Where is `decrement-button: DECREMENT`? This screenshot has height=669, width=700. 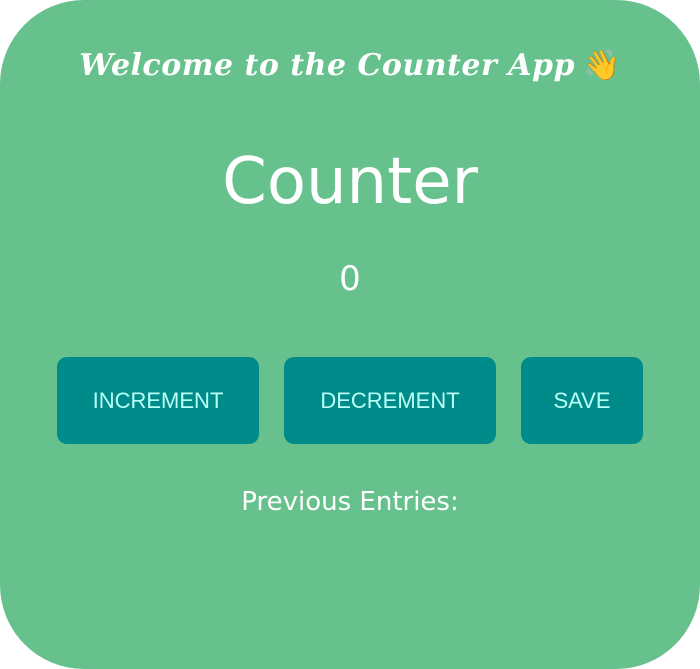 decrement-button: DECREMENT is located at coordinates (390, 400).